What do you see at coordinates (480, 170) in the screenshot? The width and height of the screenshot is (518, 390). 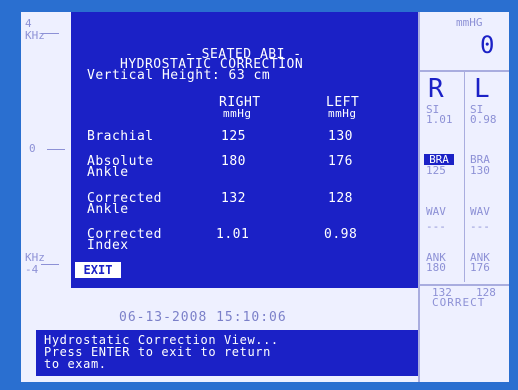 I see `bra-left-value: 130` at bounding box center [480, 170].